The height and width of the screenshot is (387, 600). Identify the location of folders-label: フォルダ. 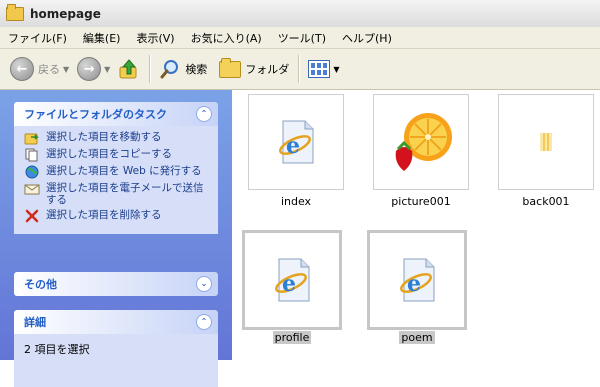
(267, 69).